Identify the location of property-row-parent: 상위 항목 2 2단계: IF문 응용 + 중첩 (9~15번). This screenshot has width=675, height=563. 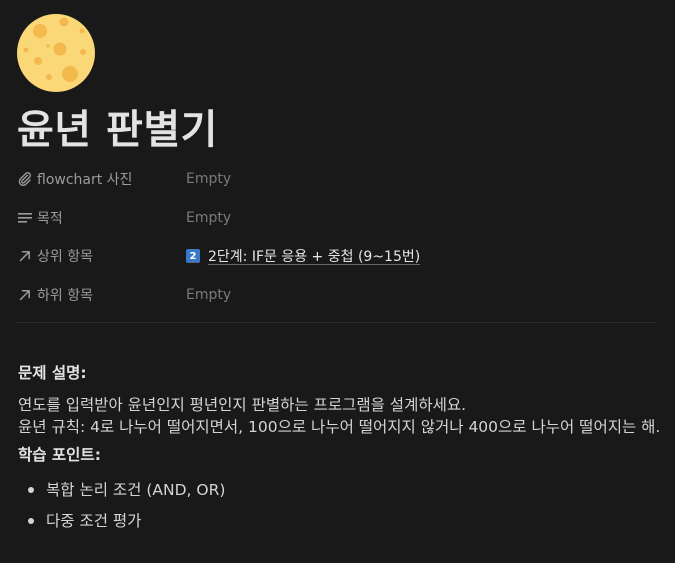
(337, 256).